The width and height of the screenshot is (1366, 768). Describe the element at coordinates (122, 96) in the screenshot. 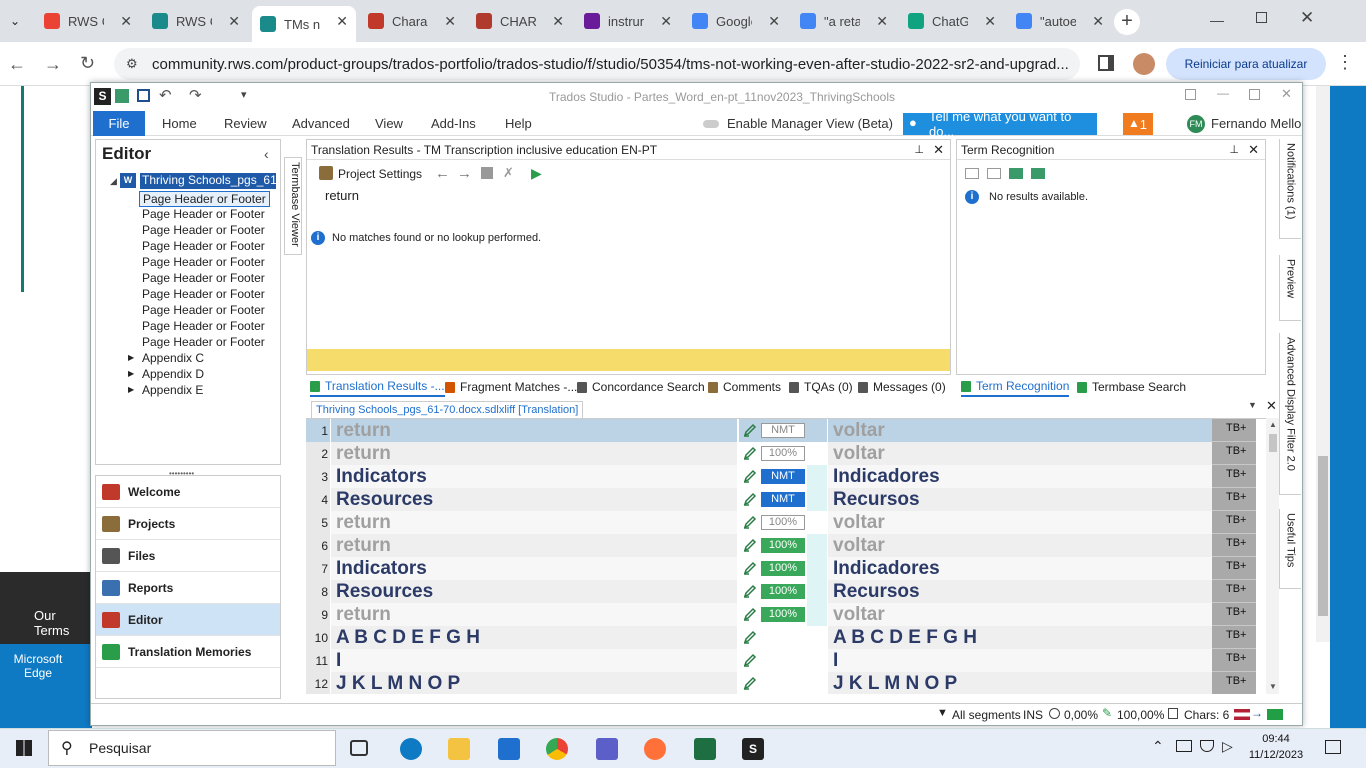

I see `qat-projects-icon` at that location.